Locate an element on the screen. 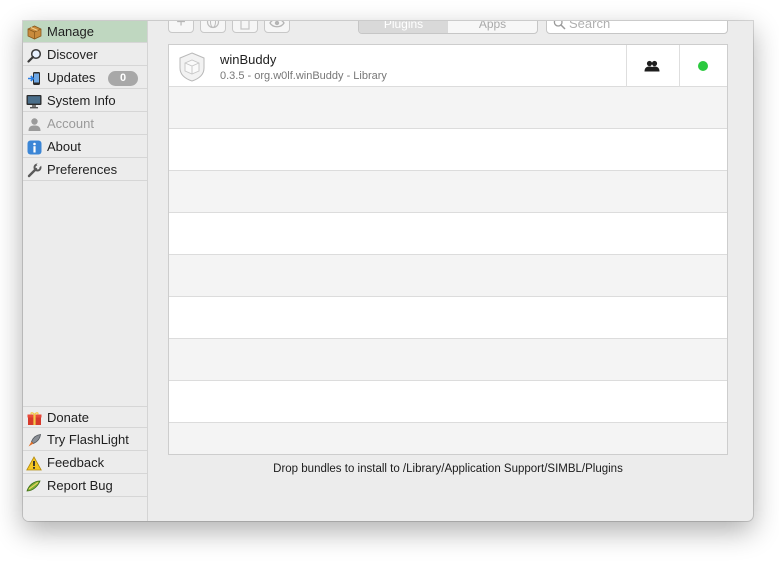 Image resolution: width=779 pixels, height=565 pixels. sidebar-item-try-flashlight: Try FlashLight is located at coordinates (85, 440).